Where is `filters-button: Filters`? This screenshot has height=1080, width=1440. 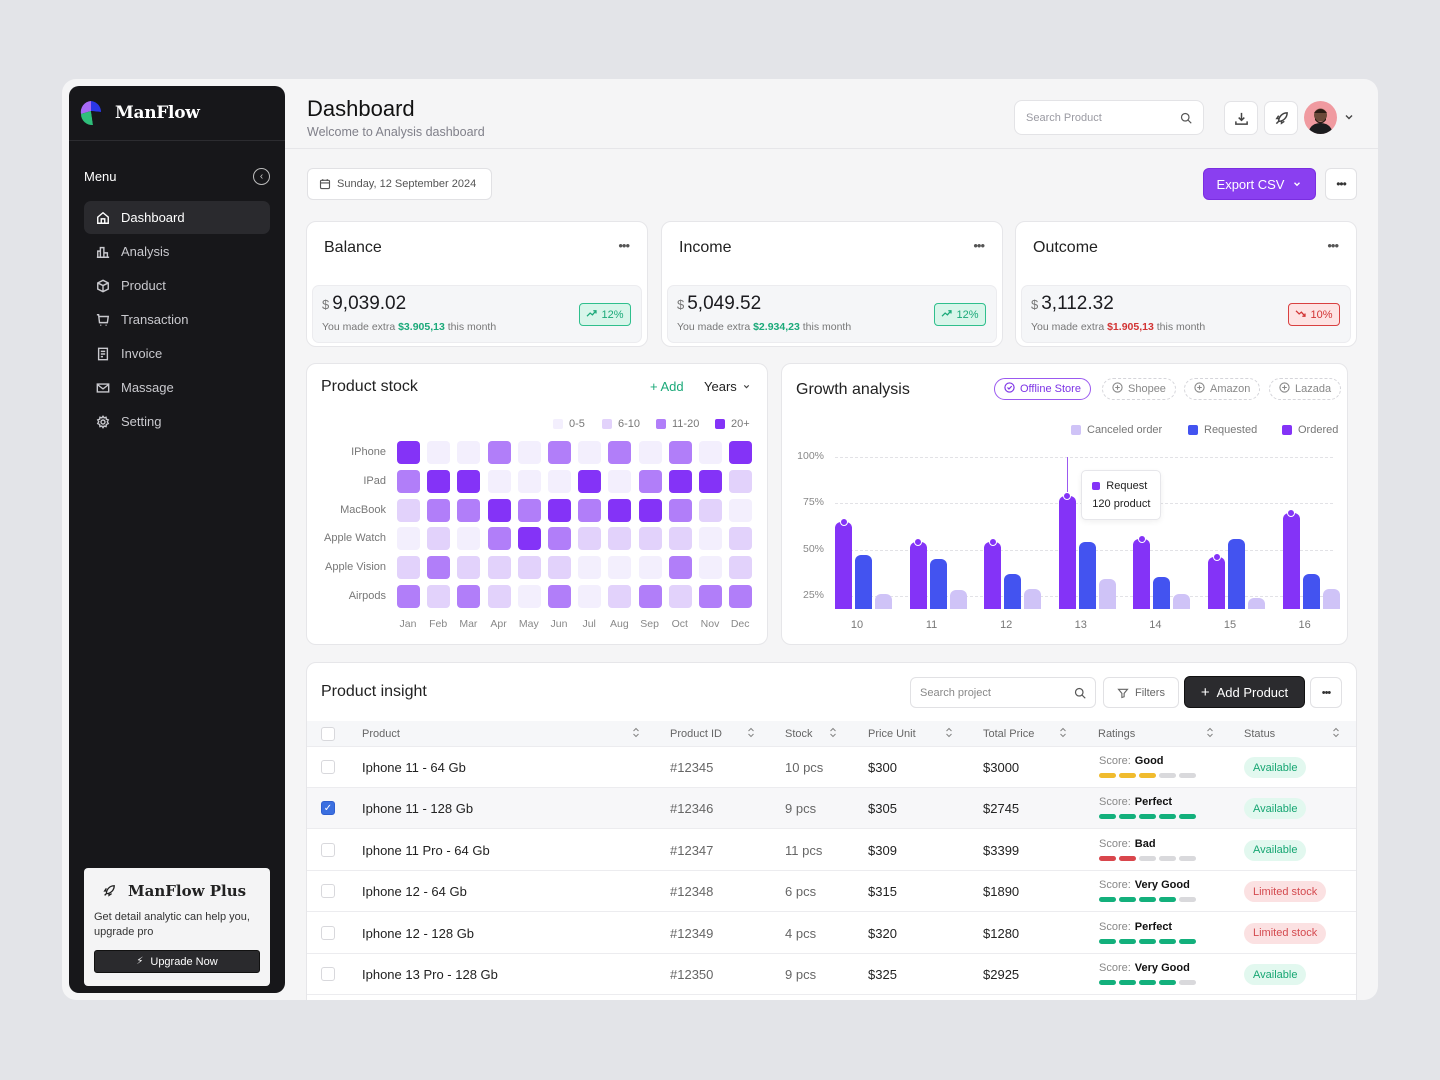
filters-button: Filters is located at coordinates (1141, 692).